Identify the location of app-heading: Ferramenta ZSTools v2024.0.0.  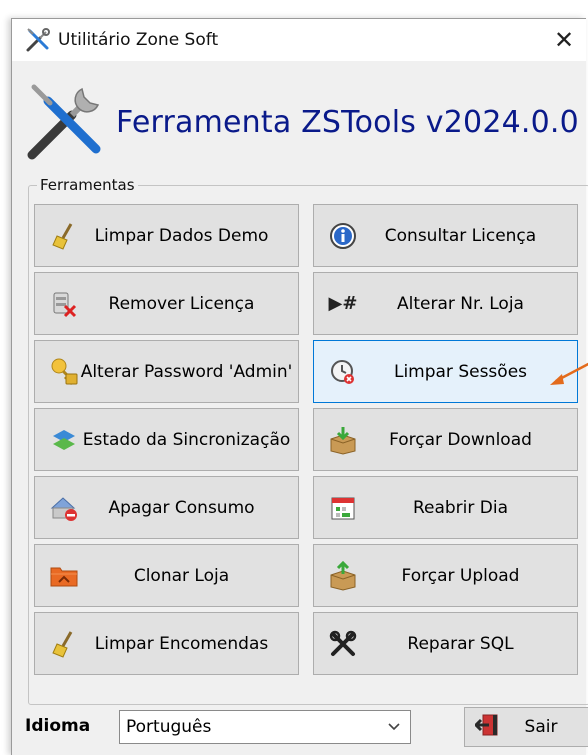
(347, 122).